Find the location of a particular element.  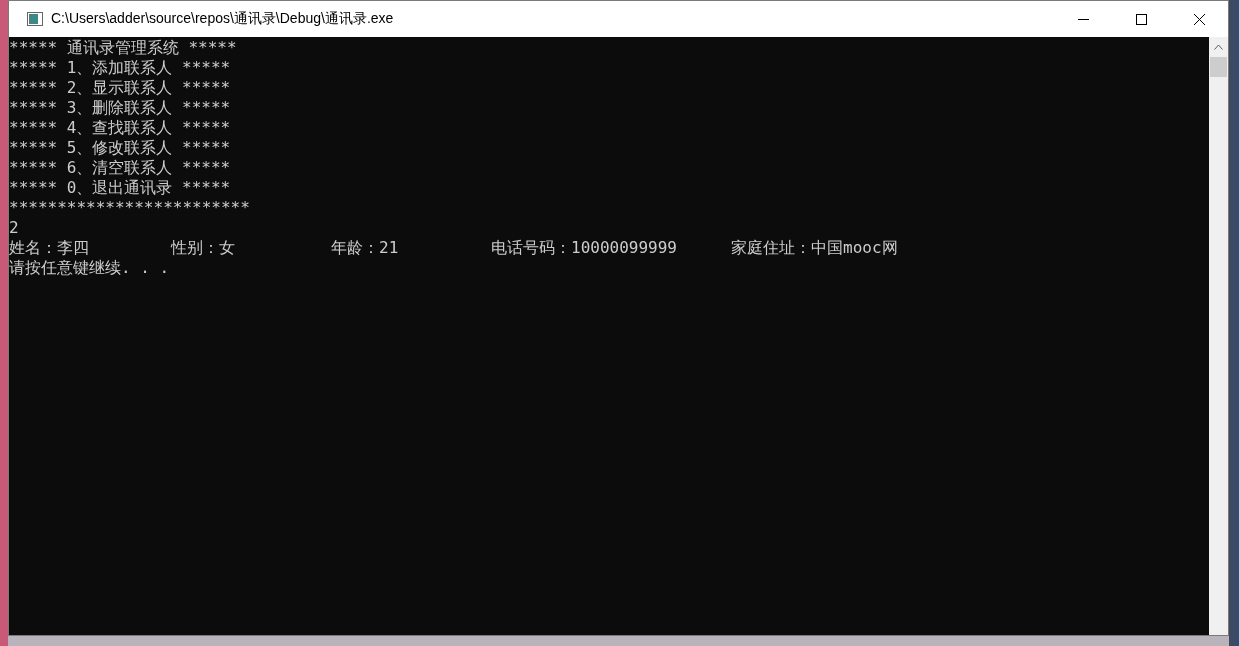

console-line: 请按任意键继续. . . is located at coordinates (90, 268).